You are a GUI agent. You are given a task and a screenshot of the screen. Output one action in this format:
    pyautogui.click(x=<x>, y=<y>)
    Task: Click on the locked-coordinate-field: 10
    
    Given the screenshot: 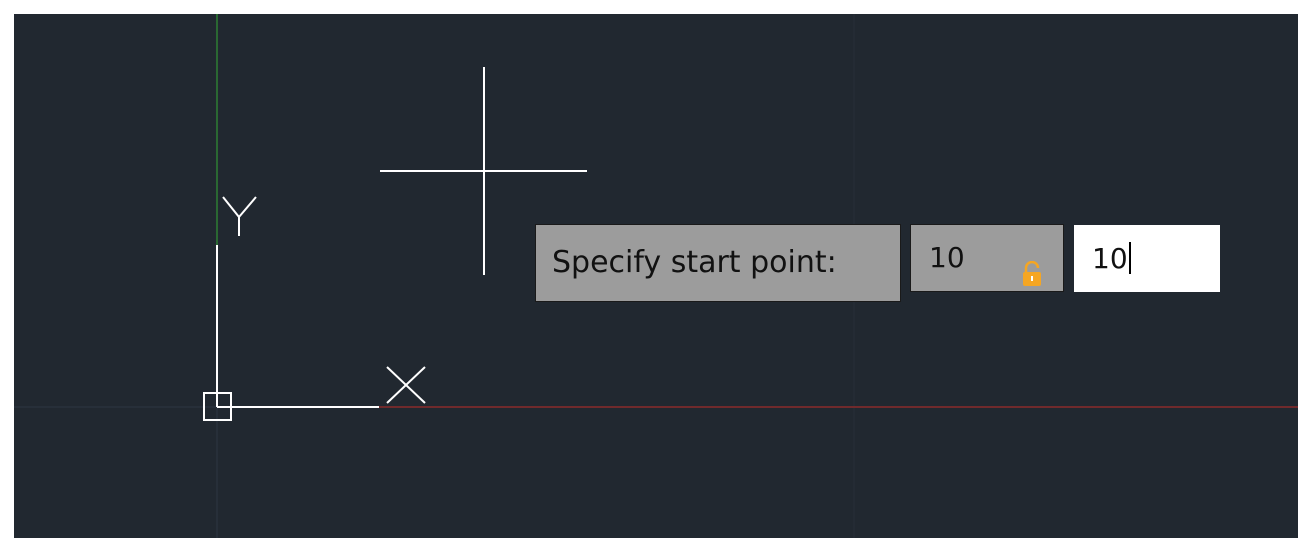 What is the action you would take?
    pyautogui.click(x=987, y=258)
    